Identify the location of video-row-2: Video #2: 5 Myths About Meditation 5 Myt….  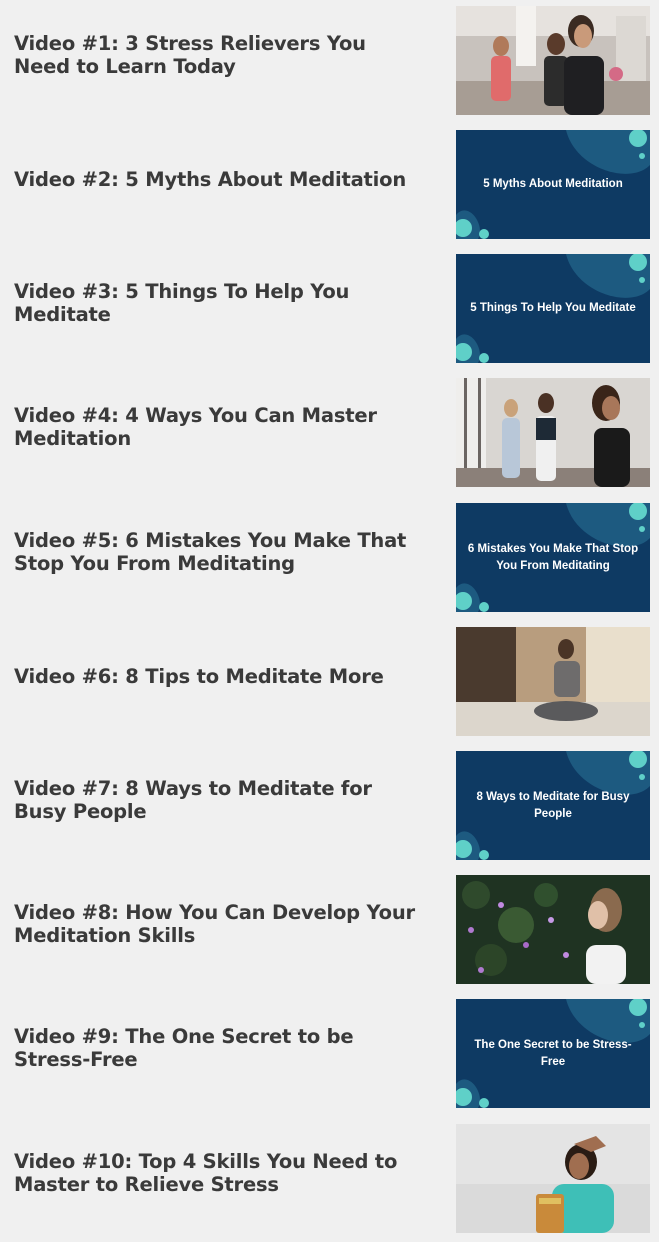
(329, 186).